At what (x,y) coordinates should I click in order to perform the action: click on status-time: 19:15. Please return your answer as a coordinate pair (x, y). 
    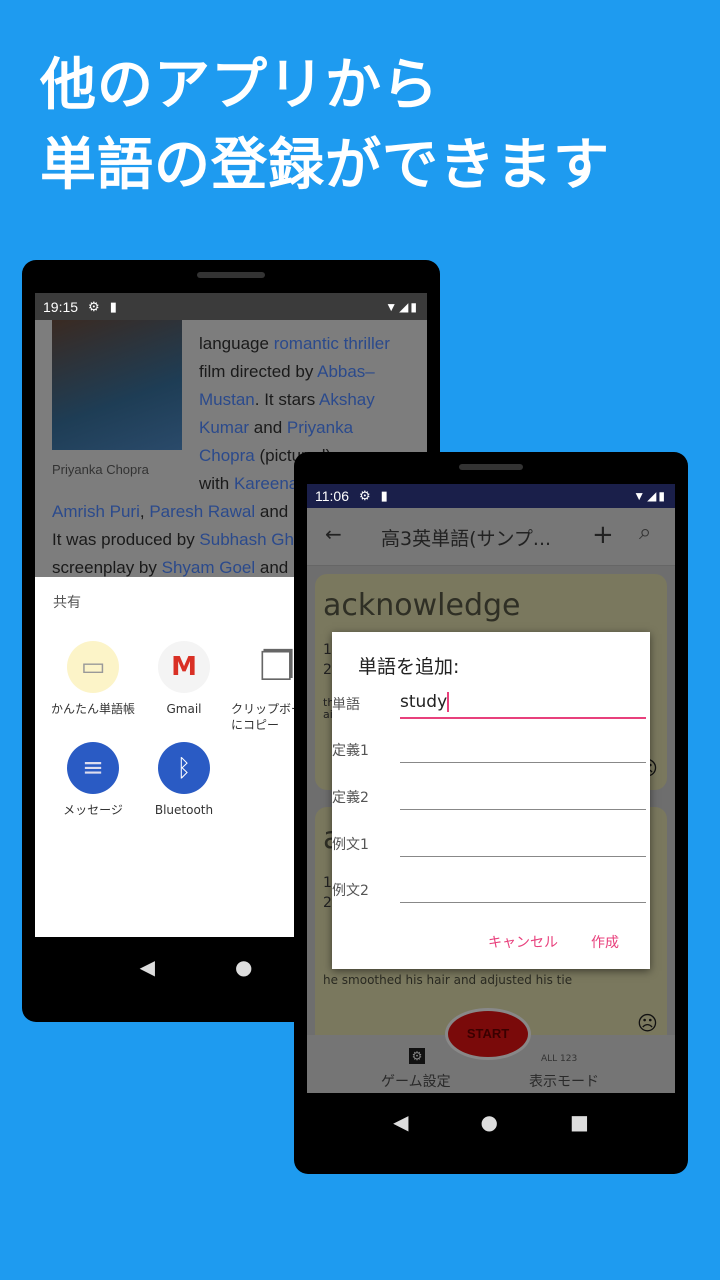
    Looking at the image, I should click on (61, 306).